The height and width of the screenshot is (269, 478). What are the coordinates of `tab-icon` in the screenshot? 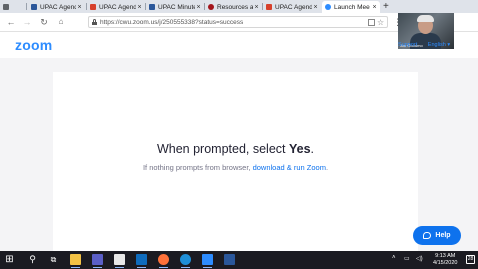 It's located at (6, 7).